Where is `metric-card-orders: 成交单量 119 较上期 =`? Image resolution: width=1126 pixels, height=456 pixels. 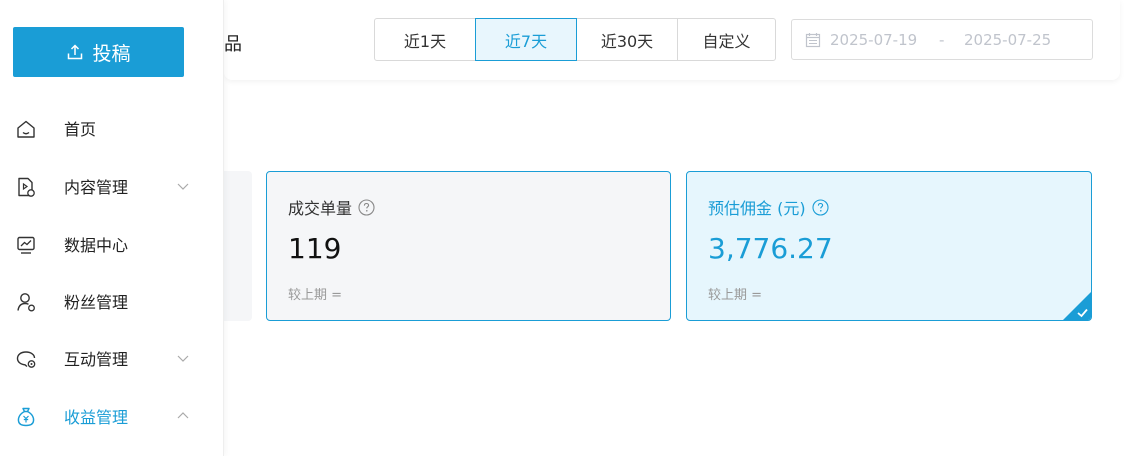
metric-card-orders: 成交单量 119 较上期 = is located at coordinates (468, 246).